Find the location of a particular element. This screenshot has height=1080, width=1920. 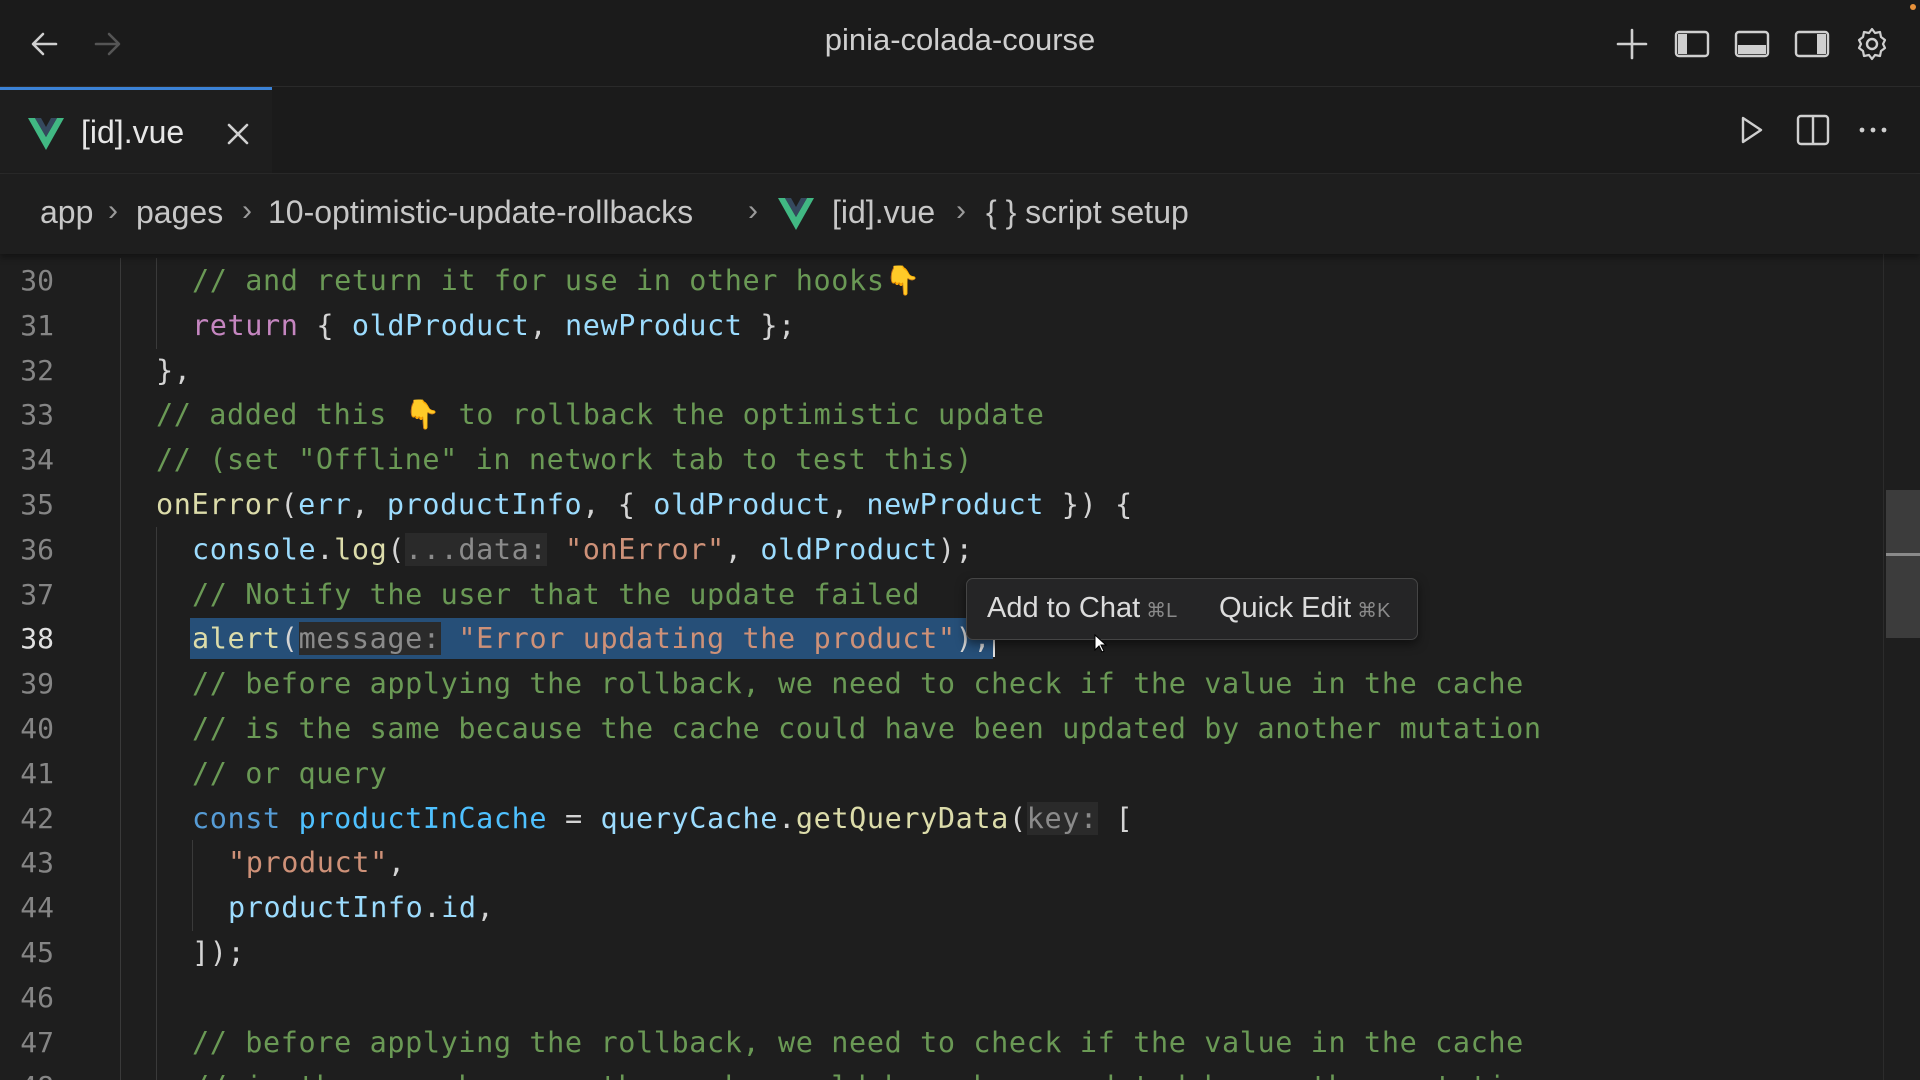

code-token: }; is located at coordinates (769, 325).